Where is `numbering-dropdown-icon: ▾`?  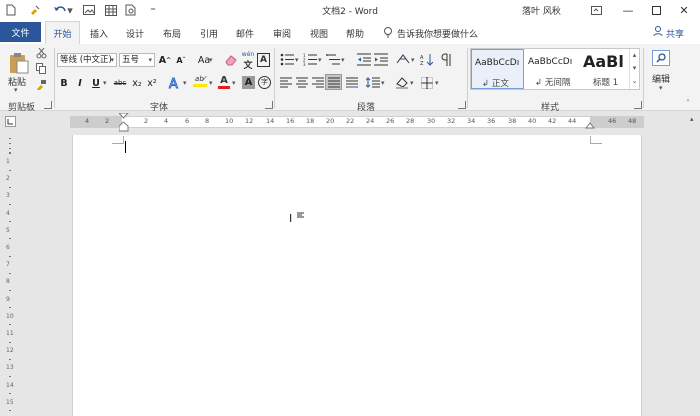
numbering-dropdown-icon: ▾ is located at coordinates (320, 60).